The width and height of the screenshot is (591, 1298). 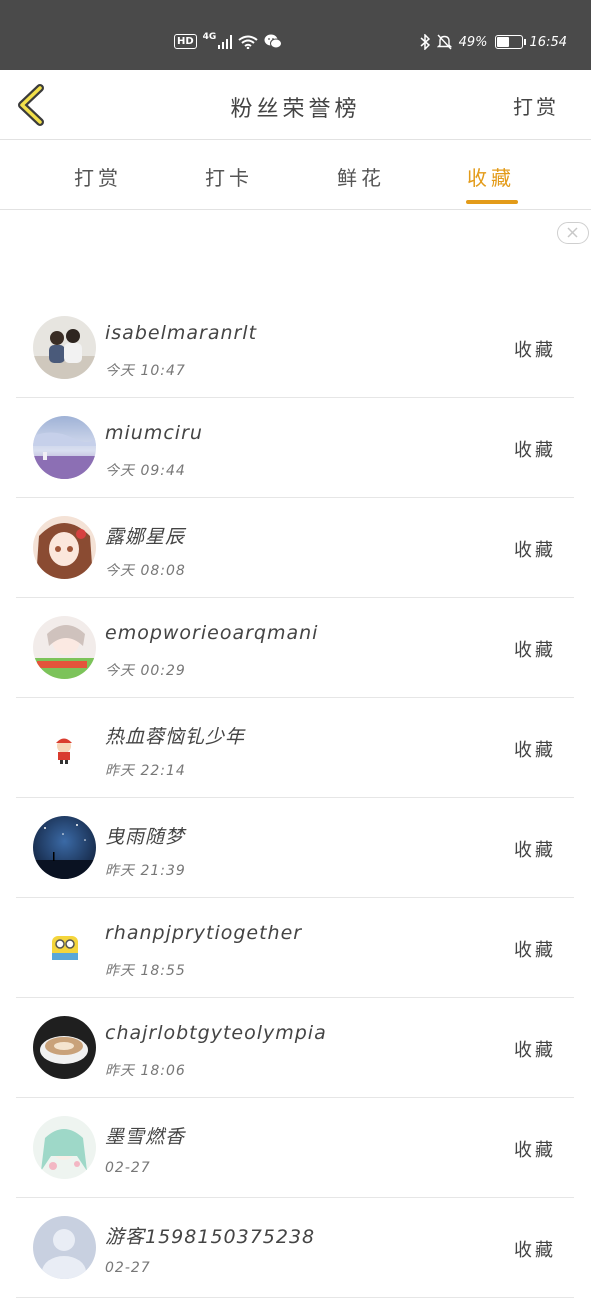 I want to click on user-name: 曳雨随梦, so click(x=145, y=837).